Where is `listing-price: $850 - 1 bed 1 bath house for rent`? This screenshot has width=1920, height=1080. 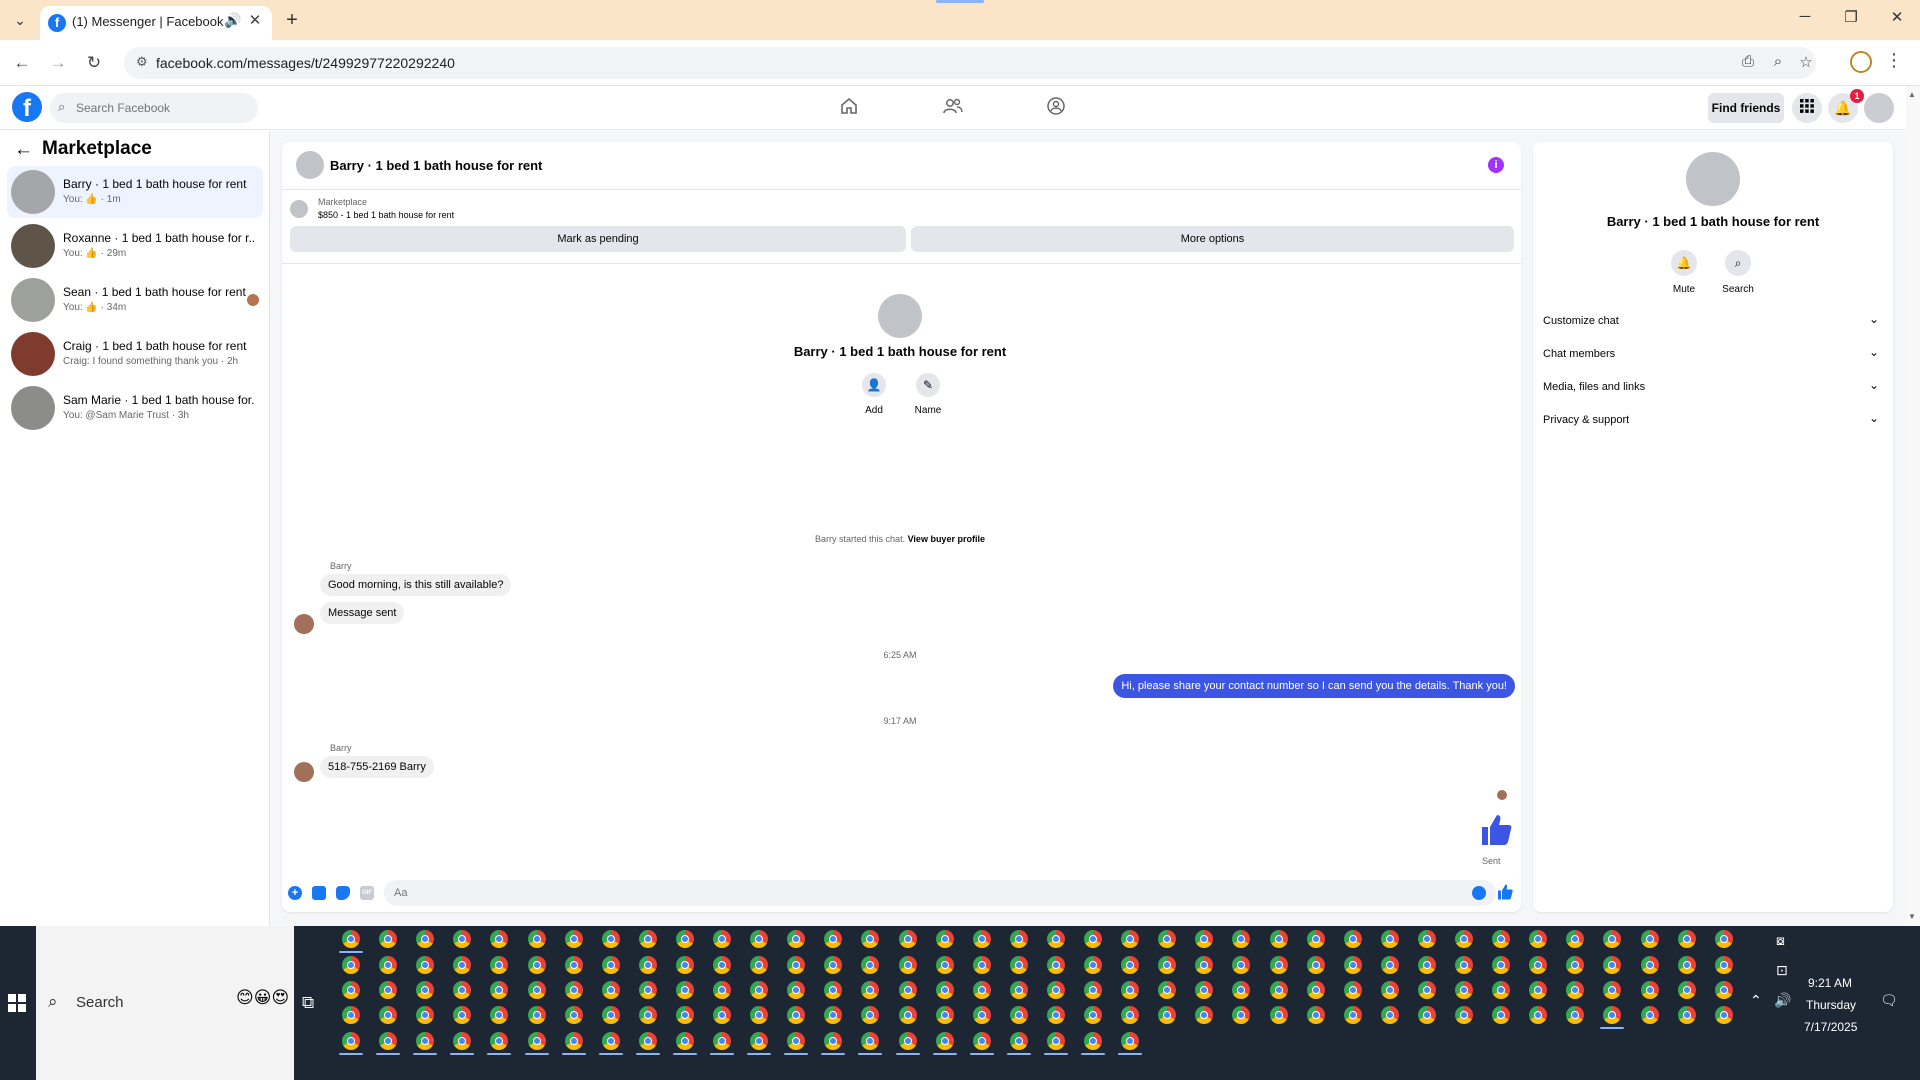
listing-price: $850 - 1 bed 1 bath house for rent is located at coordinates (386, 215).